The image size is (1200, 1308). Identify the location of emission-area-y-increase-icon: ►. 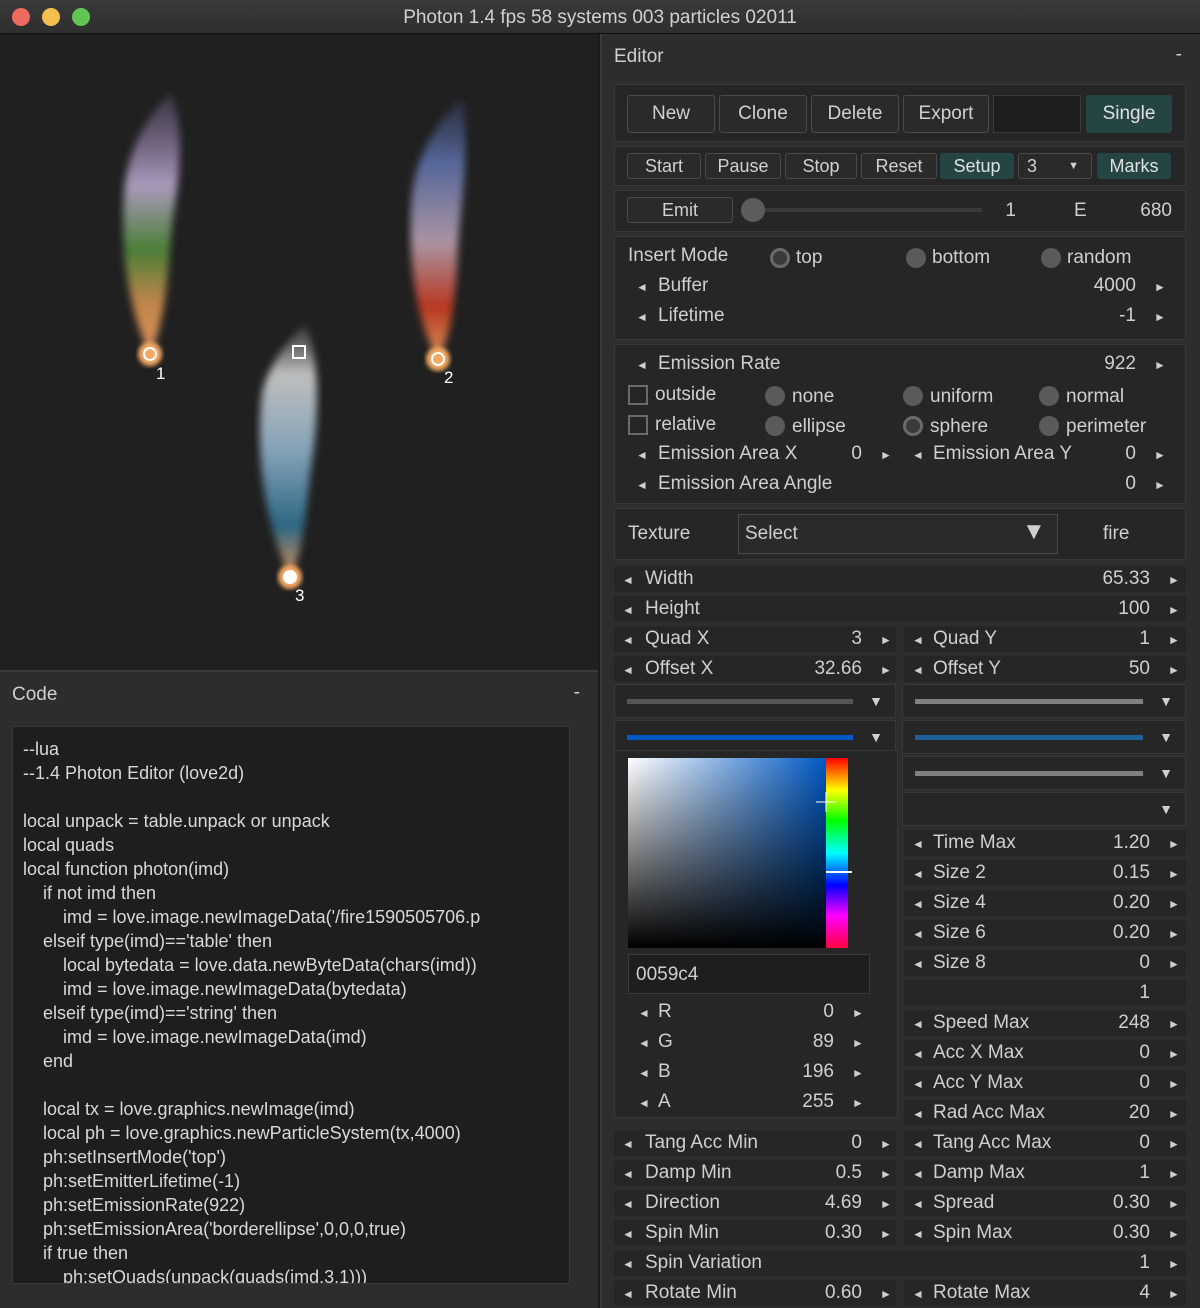
(1160, 455).